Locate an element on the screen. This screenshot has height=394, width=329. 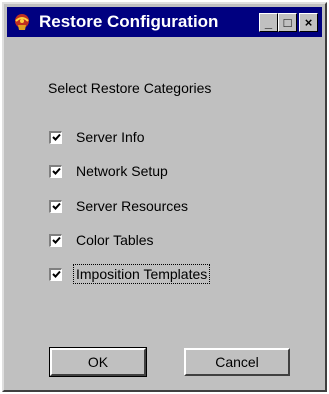
title-bar: Restore Configuration _ □ × is located at coordinates (164, 22).